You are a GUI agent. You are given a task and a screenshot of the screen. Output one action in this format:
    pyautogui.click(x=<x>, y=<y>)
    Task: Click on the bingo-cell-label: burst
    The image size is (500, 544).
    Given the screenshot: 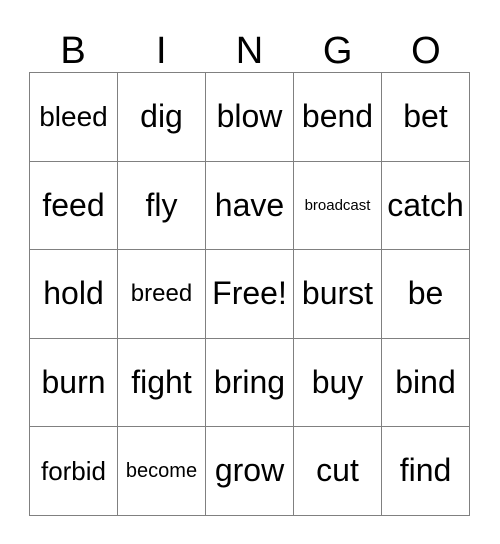 What is the action you would take?
    pyautogui.click(x=337, y=293)
    